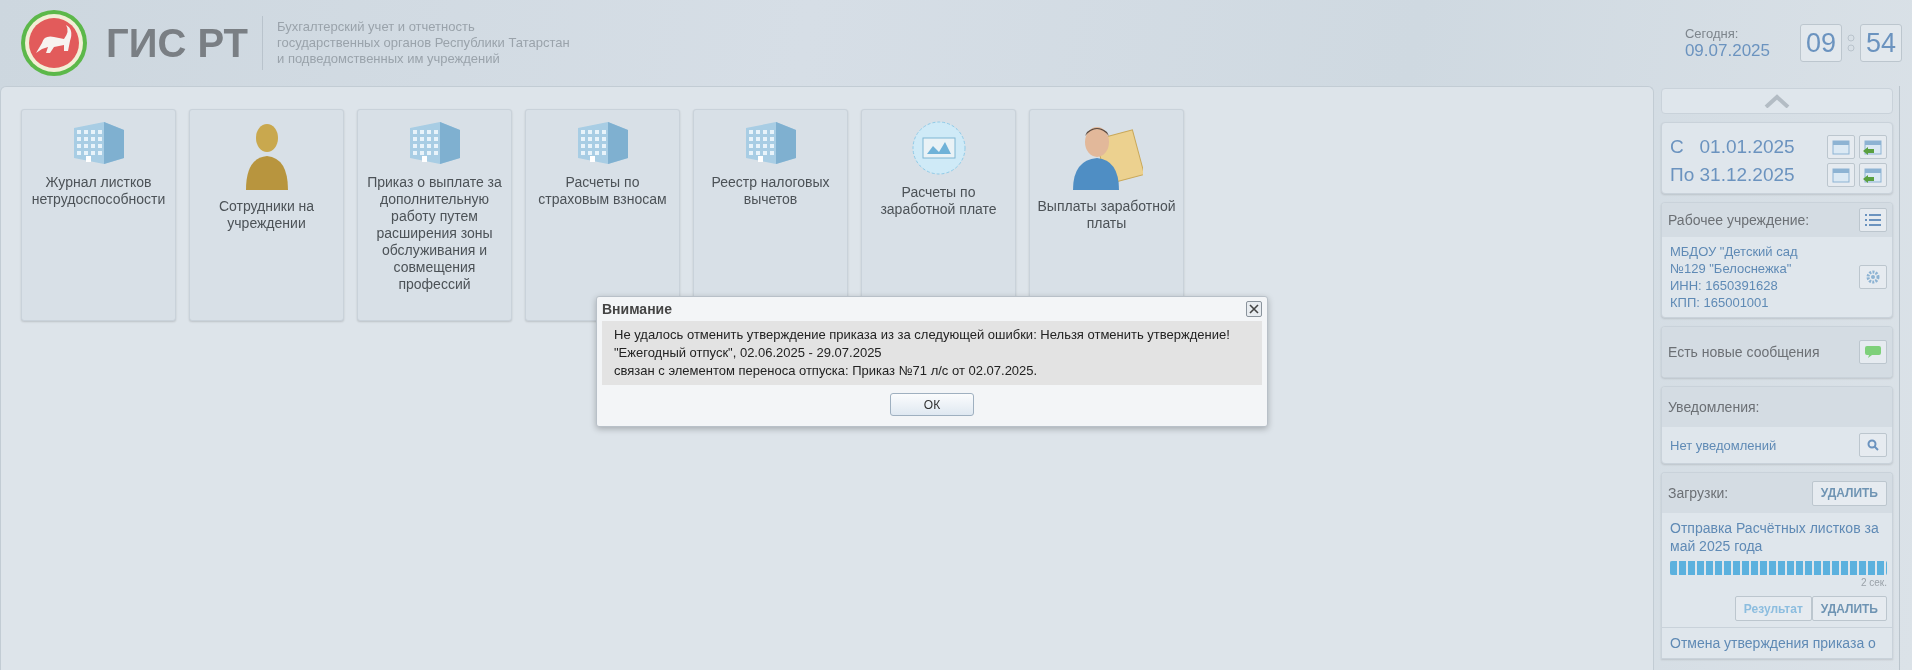 This screenshot has height=670, width=1912. I want to click on chat-bubble-icon, so click(1873, 352).